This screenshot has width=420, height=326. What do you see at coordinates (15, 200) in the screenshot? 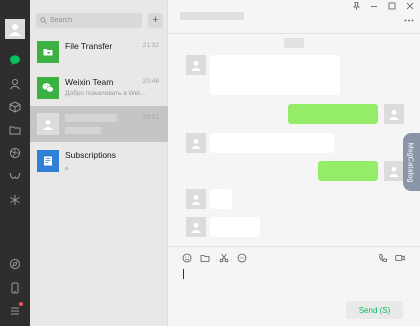
I see `discover-icon` at bounding box center [15, 200].